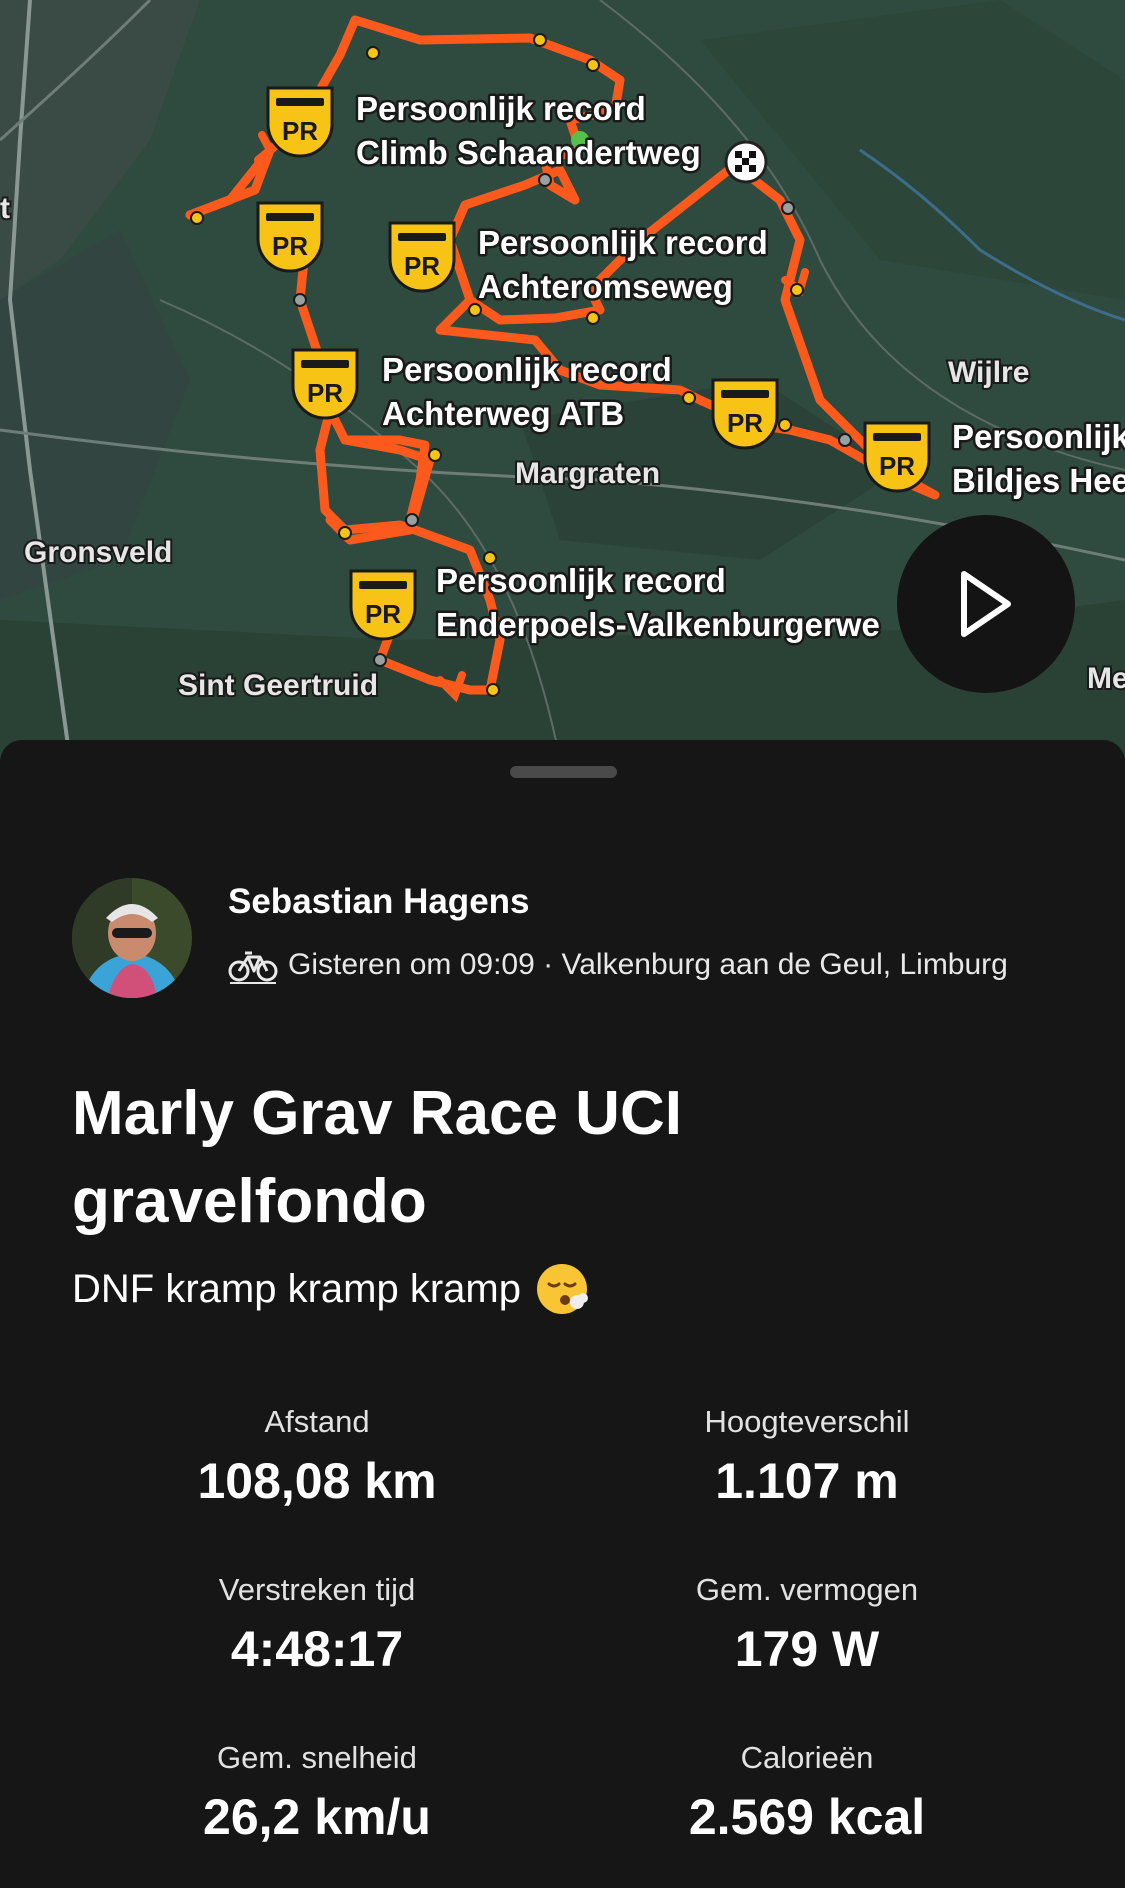  I want to click on stat-value: 108,08 km, so click(317, 1481).